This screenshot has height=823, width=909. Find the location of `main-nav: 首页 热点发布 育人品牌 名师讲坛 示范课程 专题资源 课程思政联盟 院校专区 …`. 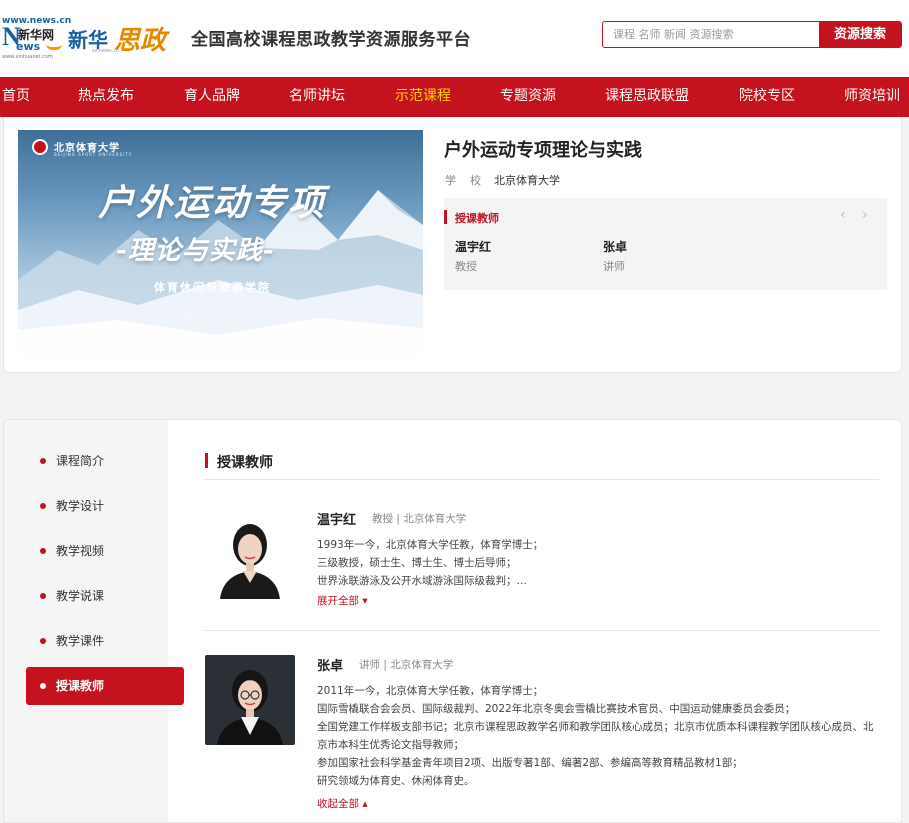

main-nav: 首页 热点发布 育人品牌 名师讲坛 示范课程 专题资源 课程思政联盟 院校专区 … is located at coordinates (454, 97).